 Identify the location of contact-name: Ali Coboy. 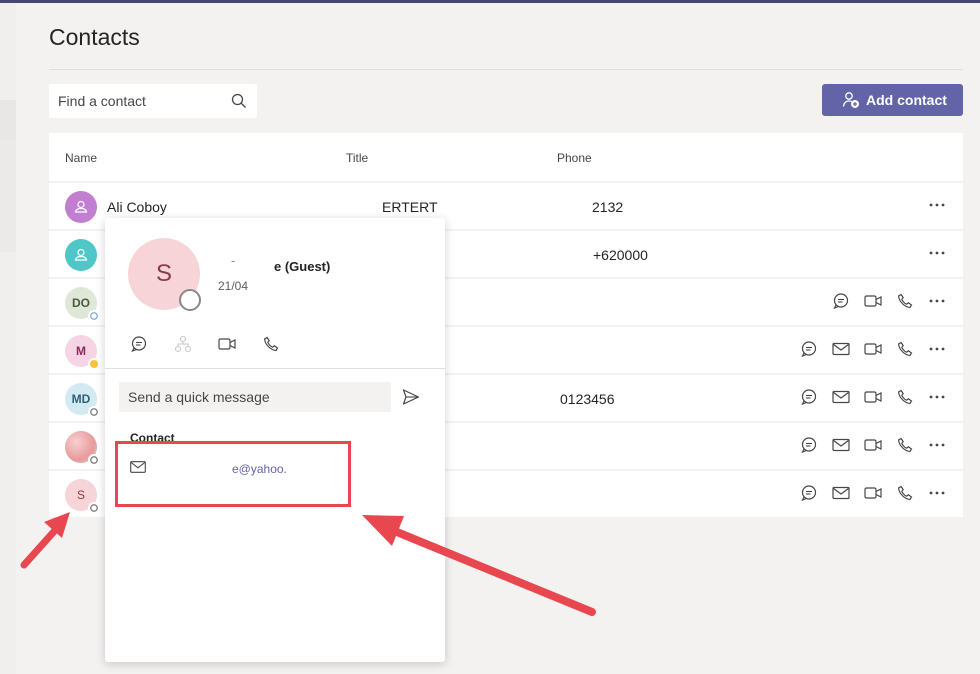
(137, 207).